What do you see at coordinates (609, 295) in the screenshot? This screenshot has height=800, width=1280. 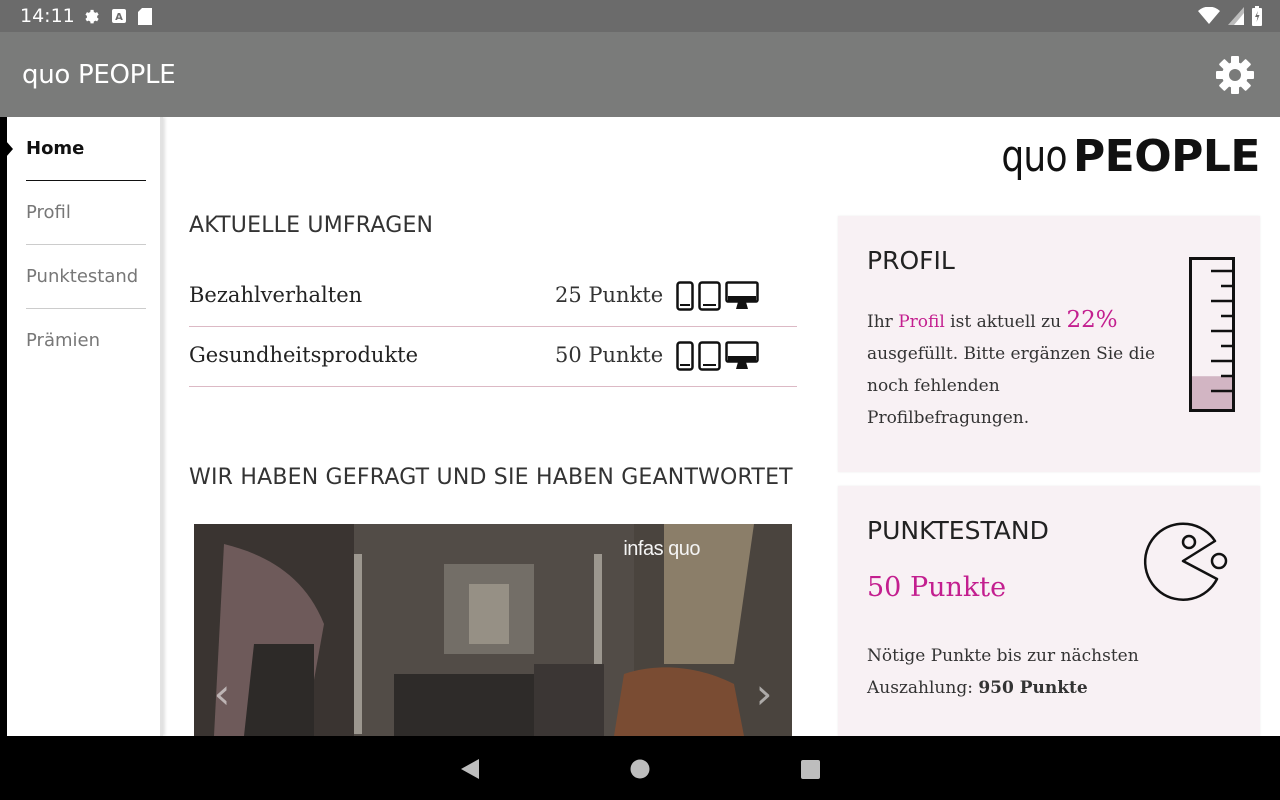 I see `survey-points: 25 Punkte` at bounding box center [609, 295].